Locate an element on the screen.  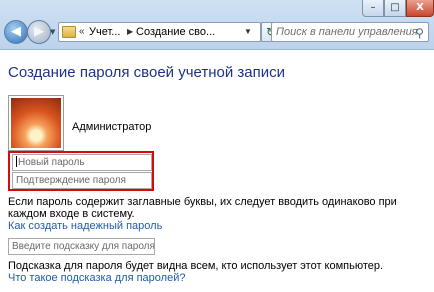
password-hint-placeholder: Введите подсказку для пароля is located at coordinates (83, 246).